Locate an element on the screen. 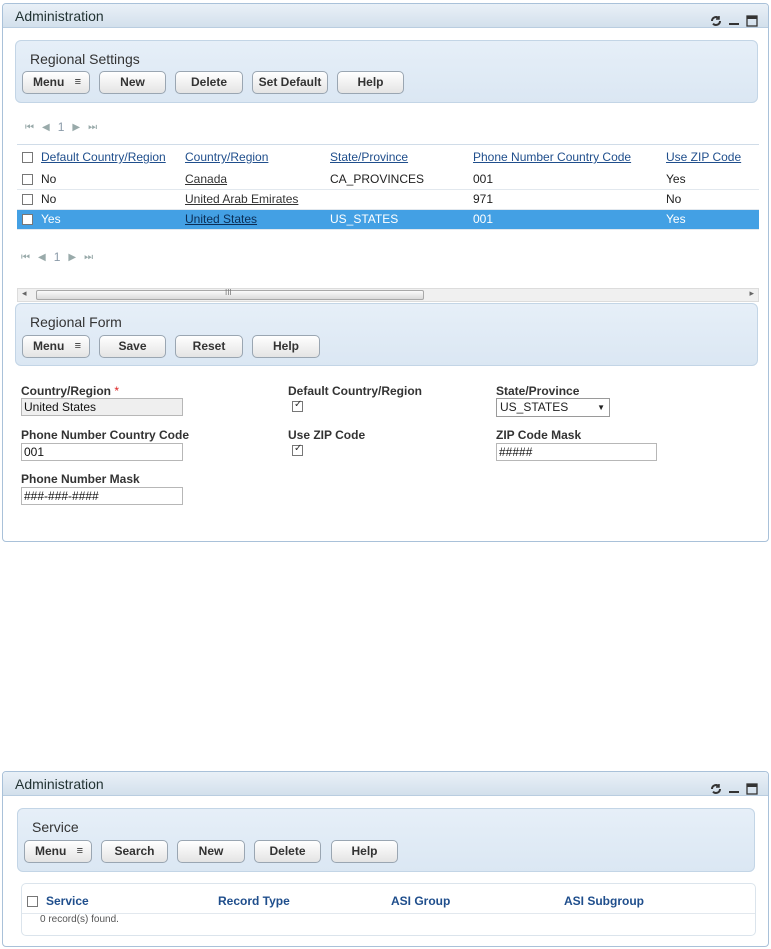 The image size is (771, 949). country-field: United States is located at coordinates (102, 407).